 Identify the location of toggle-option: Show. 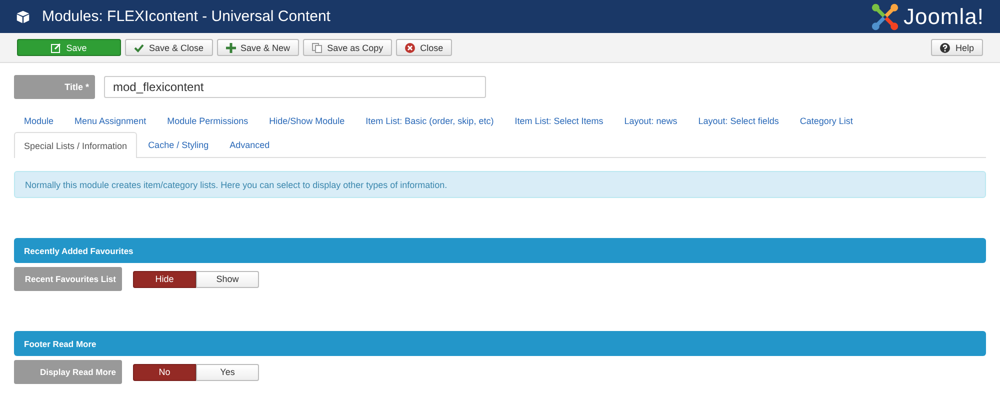
(227, 279).